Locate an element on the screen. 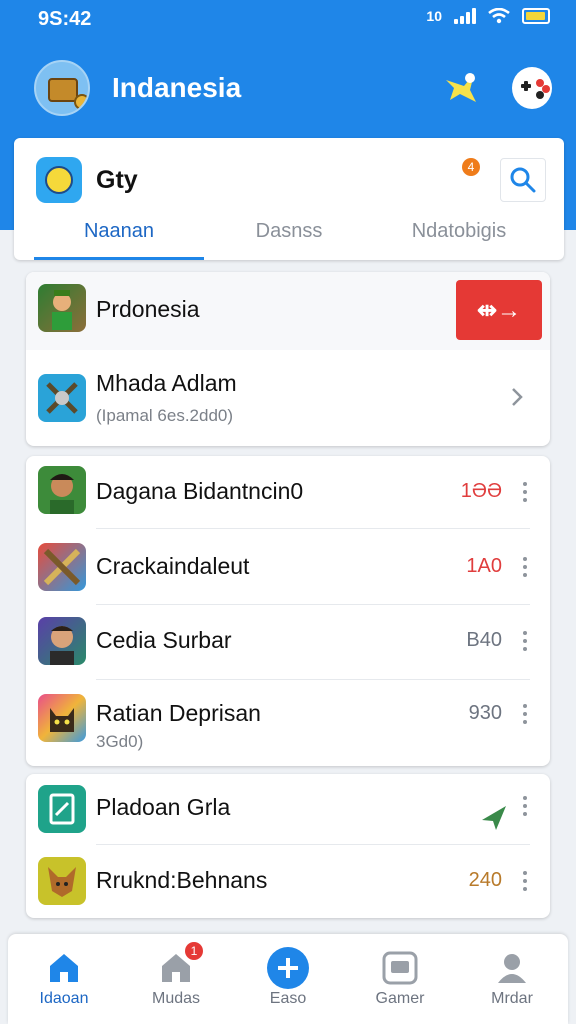 The width and height of the screenshot is (576, 1024). star-burst-icon is located at coordinates (461, 87).